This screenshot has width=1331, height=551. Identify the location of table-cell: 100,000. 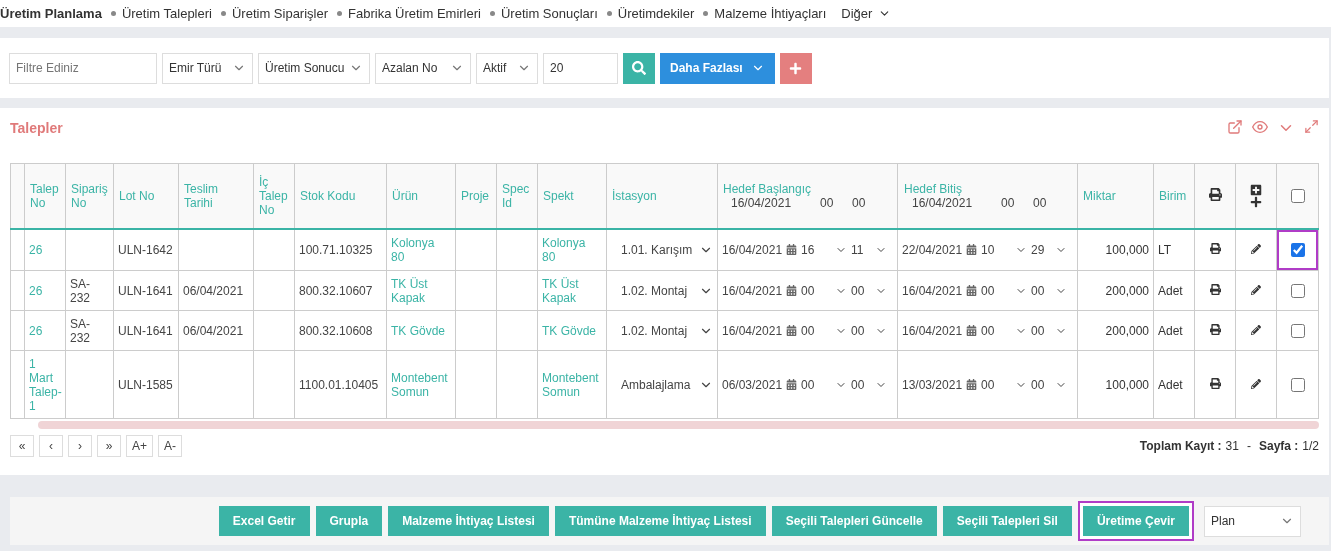
(1115, 384).